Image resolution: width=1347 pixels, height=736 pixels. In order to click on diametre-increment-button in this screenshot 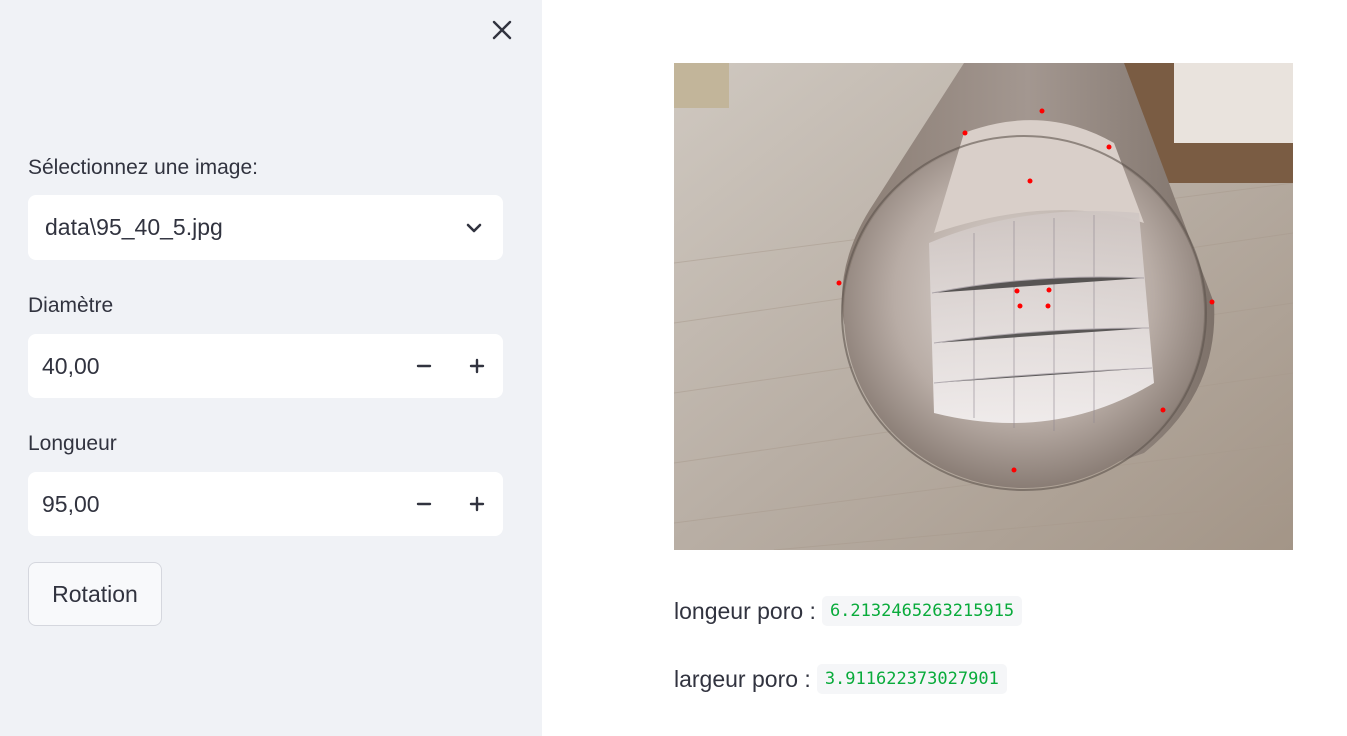, I will do `click(476, 366)`.